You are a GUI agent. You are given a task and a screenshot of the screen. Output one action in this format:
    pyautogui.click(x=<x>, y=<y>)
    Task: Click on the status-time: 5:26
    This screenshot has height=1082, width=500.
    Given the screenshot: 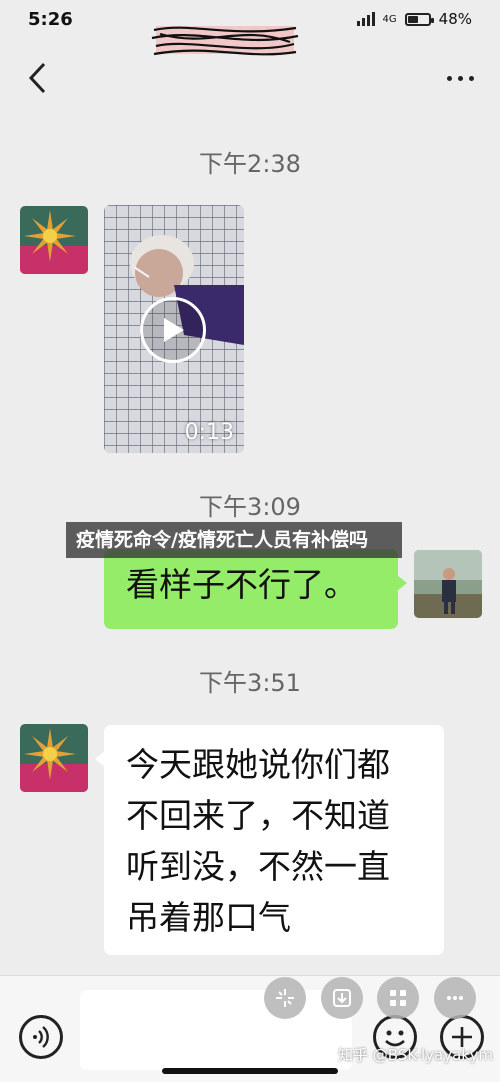 What is the action you would take?
    pyautogui.click(x=50, y=19)
    